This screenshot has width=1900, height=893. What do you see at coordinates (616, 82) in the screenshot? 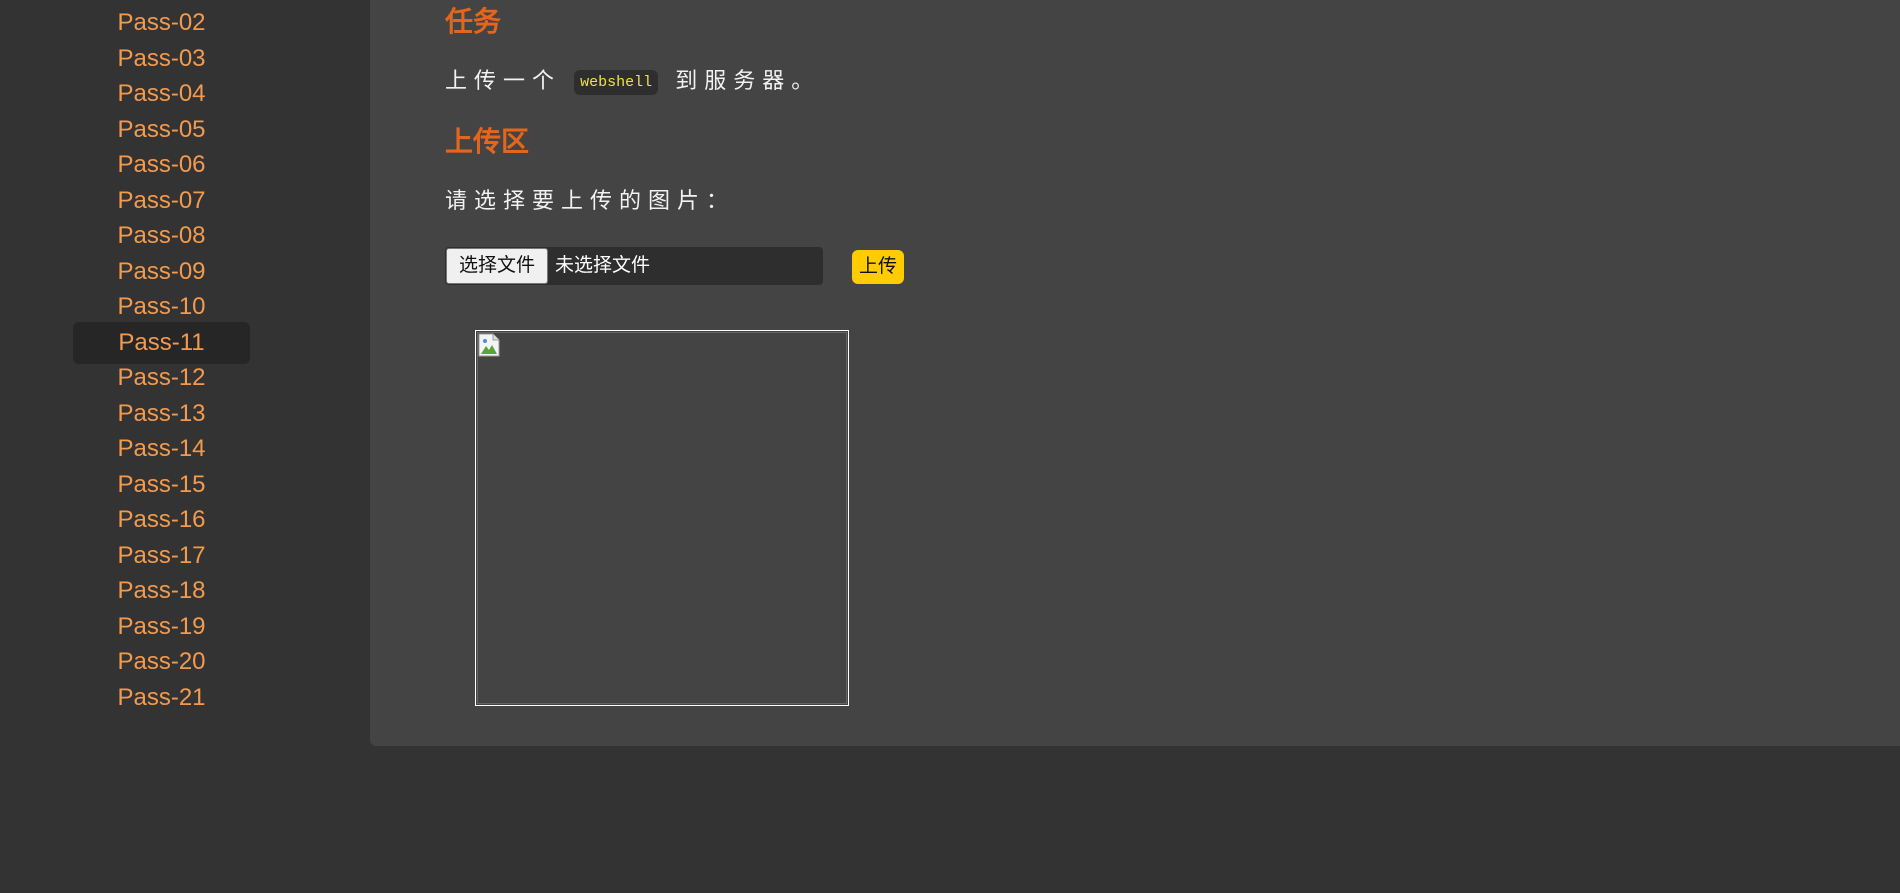
I see `code-webshell: webshell` at bounding box center [616, 82].